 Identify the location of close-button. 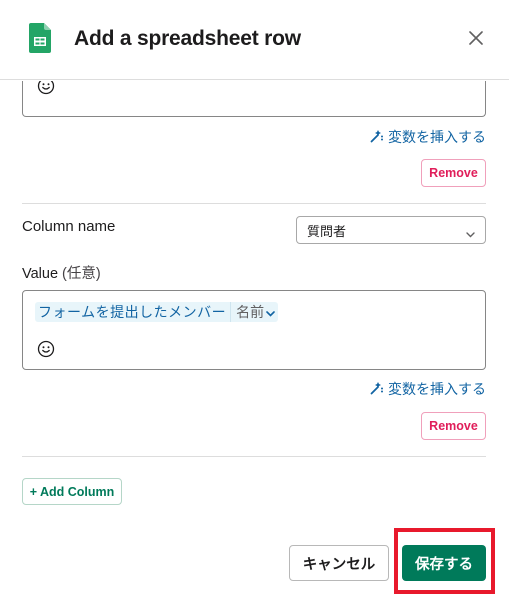
(476, 40).